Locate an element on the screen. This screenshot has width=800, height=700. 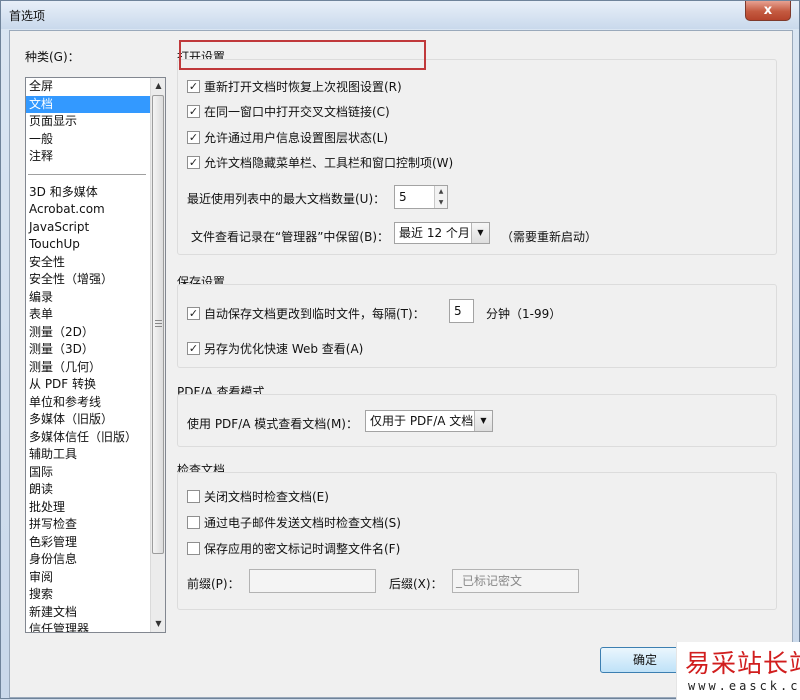
option-label: 重新打开文档时恢复上次视图设置(R) is located at coordinates (303, 87).